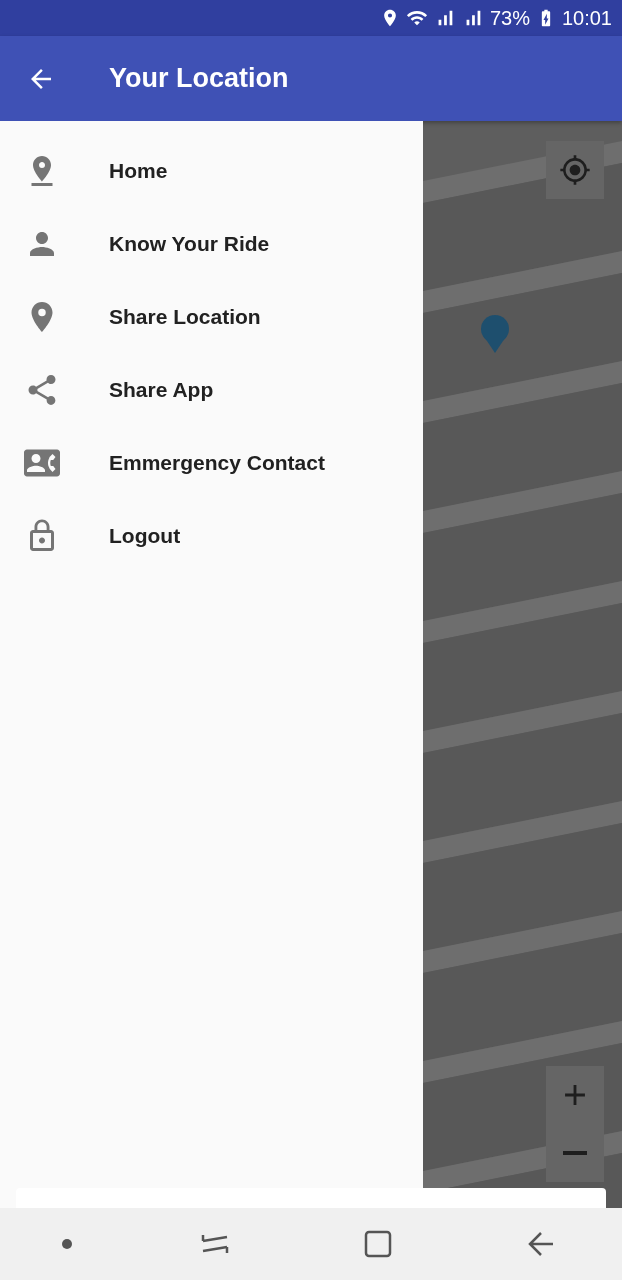 This screenshot has height=1280, width=622. What do you see at coordinates (540, 1244) in the screenshot?
I see `back-arrow-icon` at bounding box center [540, 1244].